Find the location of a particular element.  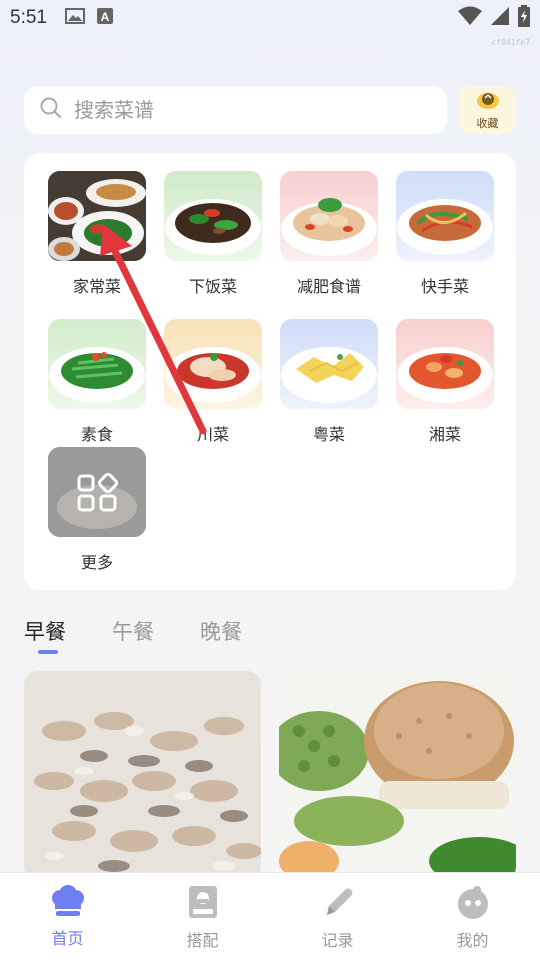

svg-text: A is located at coordinates (105, 17).